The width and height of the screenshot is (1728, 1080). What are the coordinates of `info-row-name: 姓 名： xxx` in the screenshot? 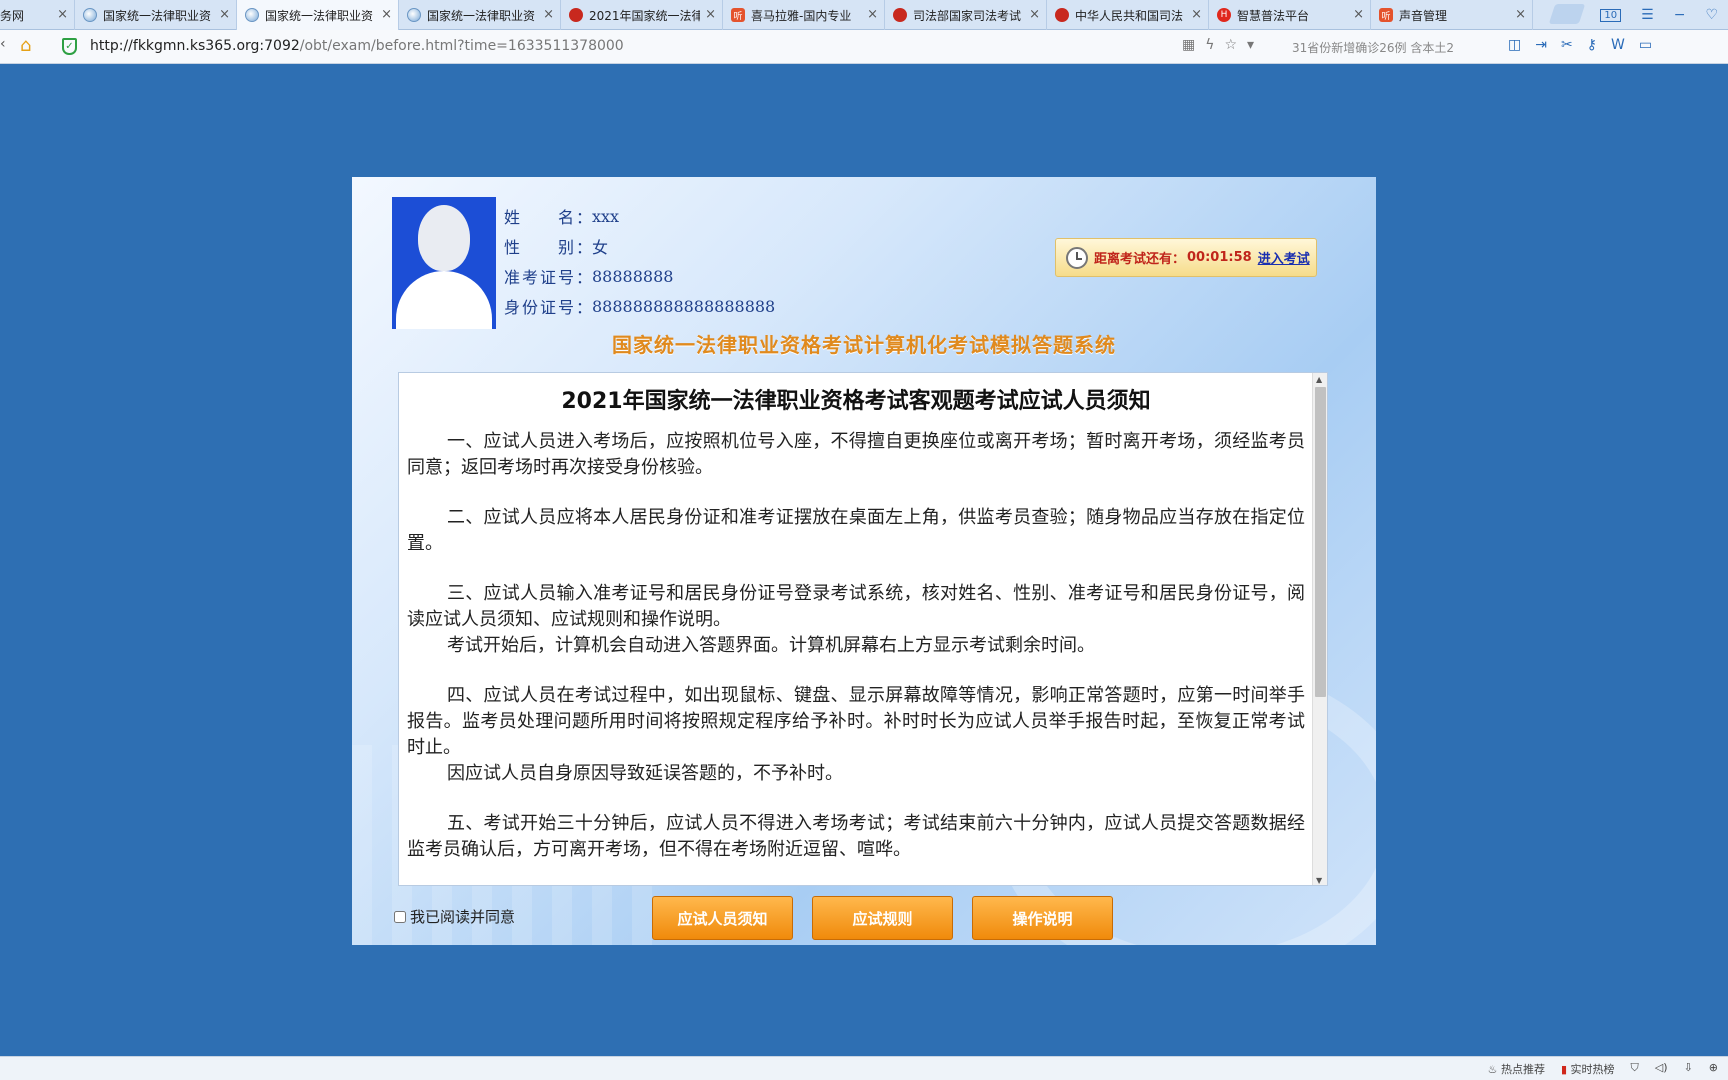 It's located at (639, 216).